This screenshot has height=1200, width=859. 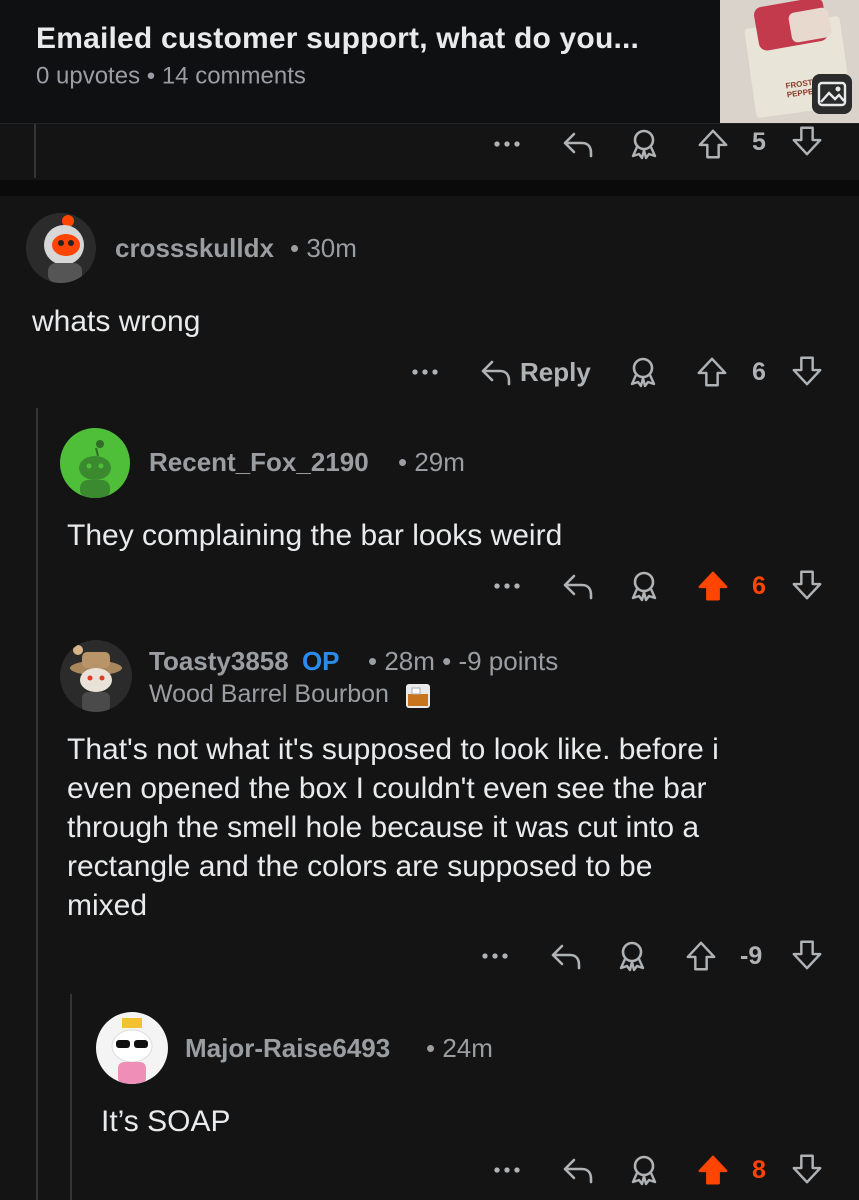 I want to click on post-thumbnail: FROSTY PEPPERMINT, so click(x=789, y=61).